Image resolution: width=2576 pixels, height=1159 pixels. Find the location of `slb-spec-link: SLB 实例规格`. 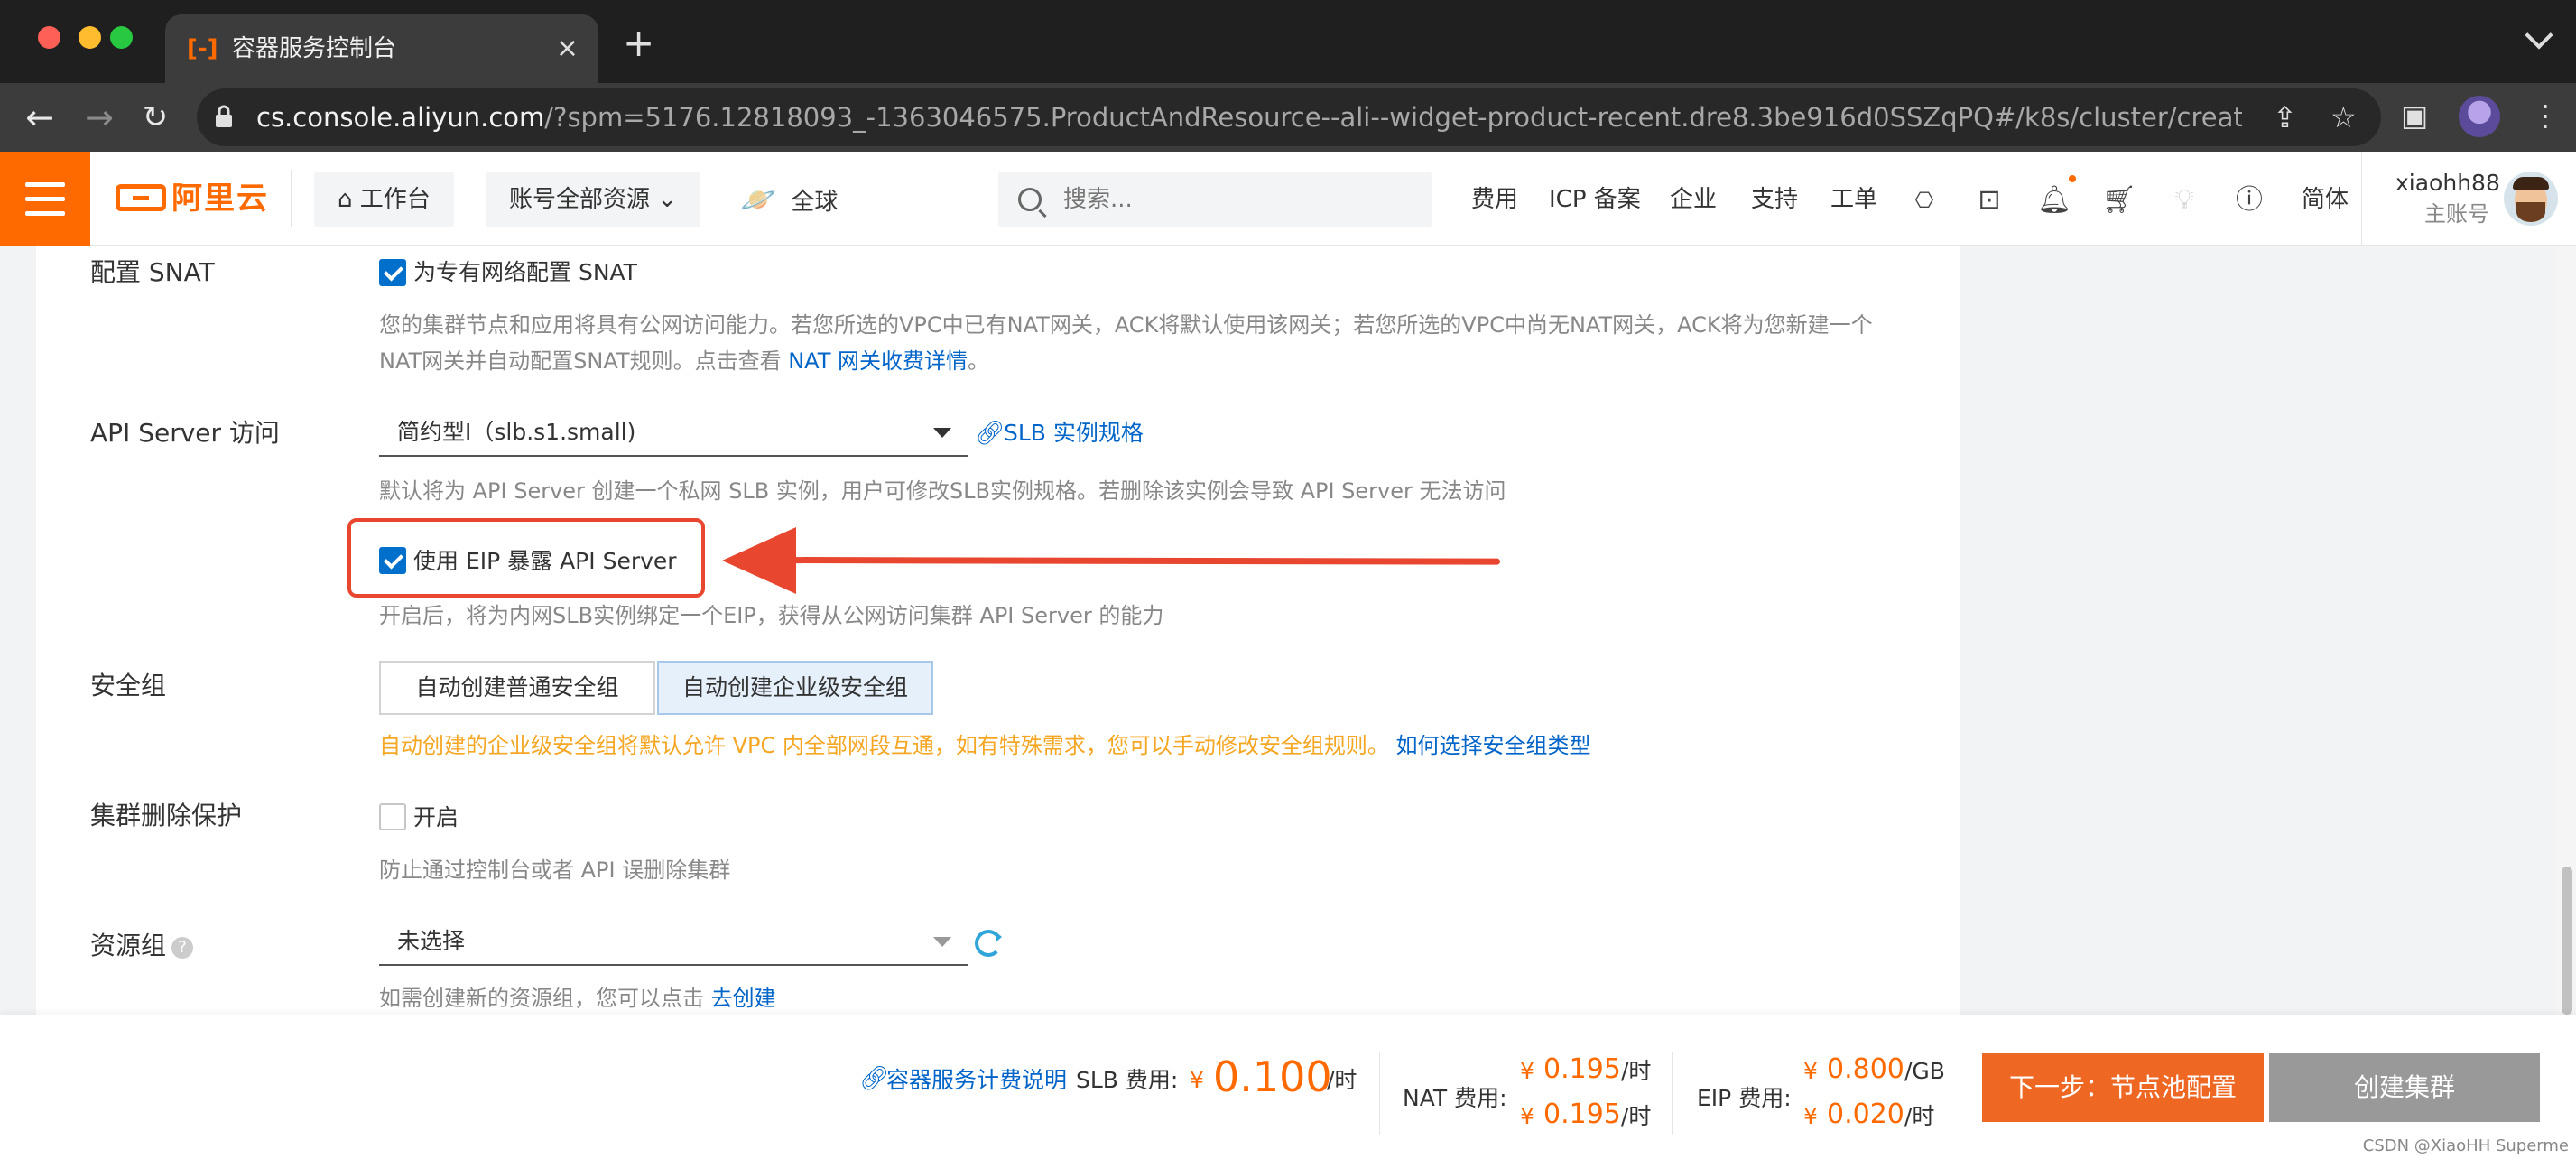

slb-spec-link: SLB 实例规格 is located at coordinates (1074, 433).